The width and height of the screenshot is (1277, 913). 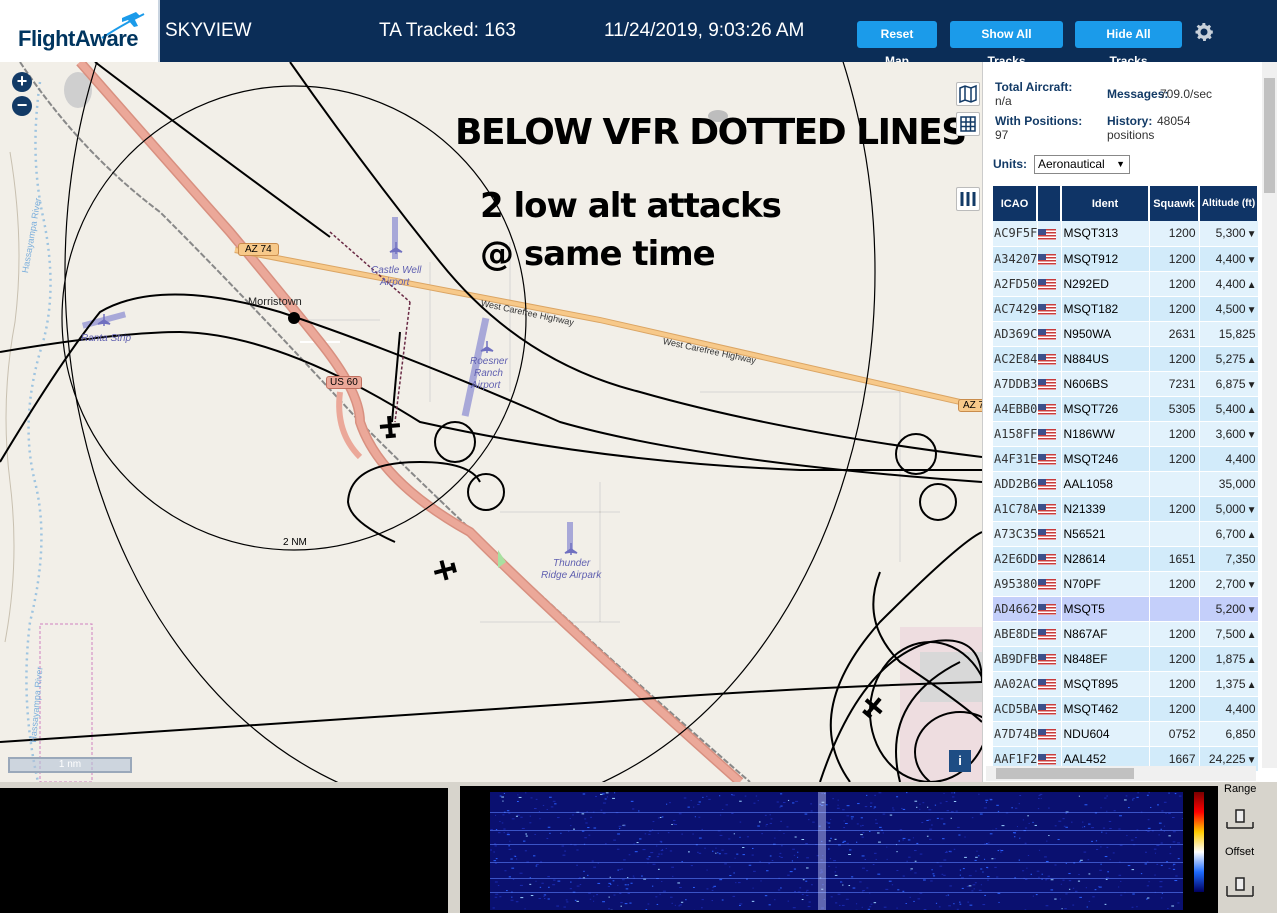 I want to click on table-row: ABE8DE N867AF 1200 7,500▲, so click(x=1126, y=634).